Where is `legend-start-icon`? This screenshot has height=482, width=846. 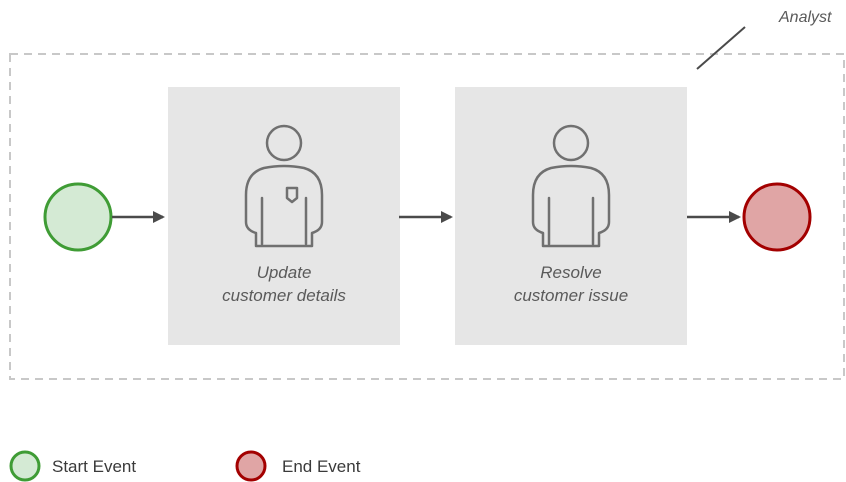
legend-start-icon is located at coordinates (25, 466).